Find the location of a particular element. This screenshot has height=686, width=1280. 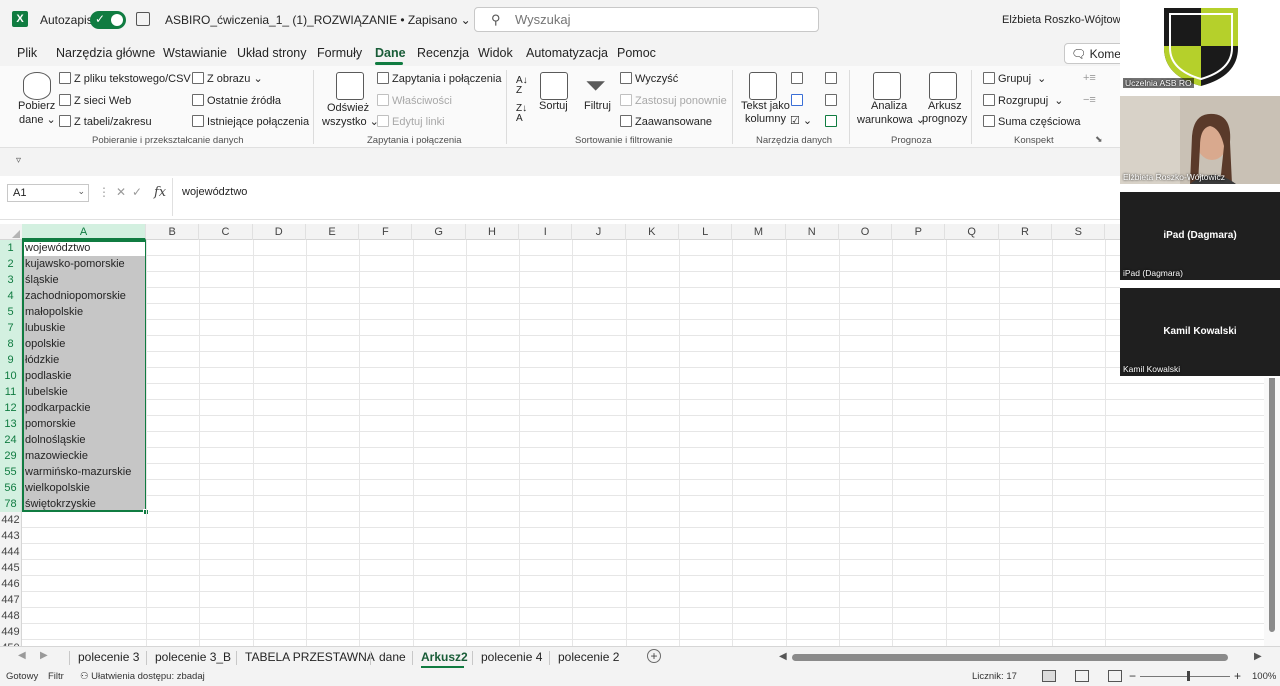

column-header-e: E is located at coordinates (333, 232).